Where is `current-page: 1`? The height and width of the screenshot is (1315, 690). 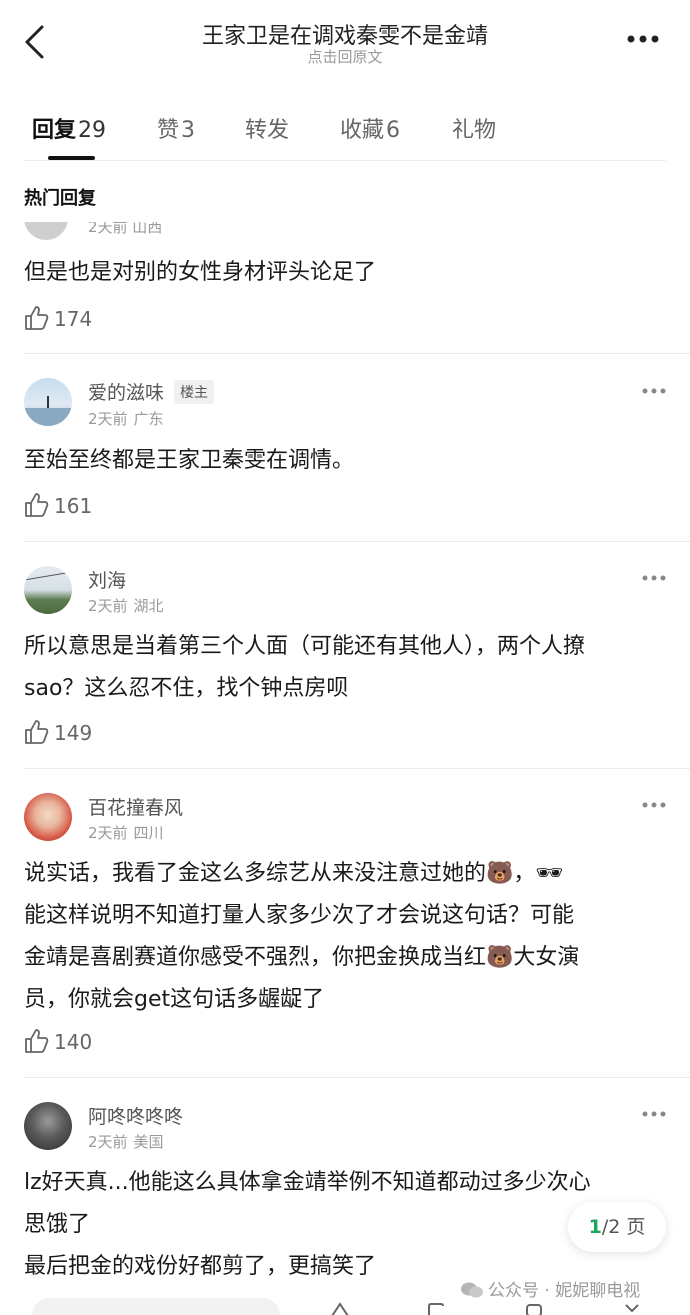 current-page: 1 is located at coordinates (595, 1227).